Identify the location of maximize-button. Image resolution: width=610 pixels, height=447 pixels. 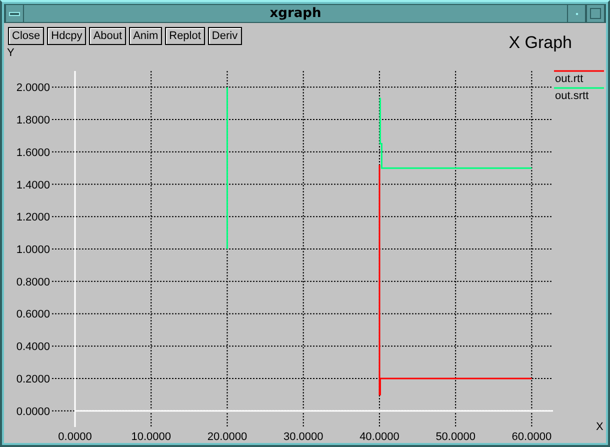
(595, 13).